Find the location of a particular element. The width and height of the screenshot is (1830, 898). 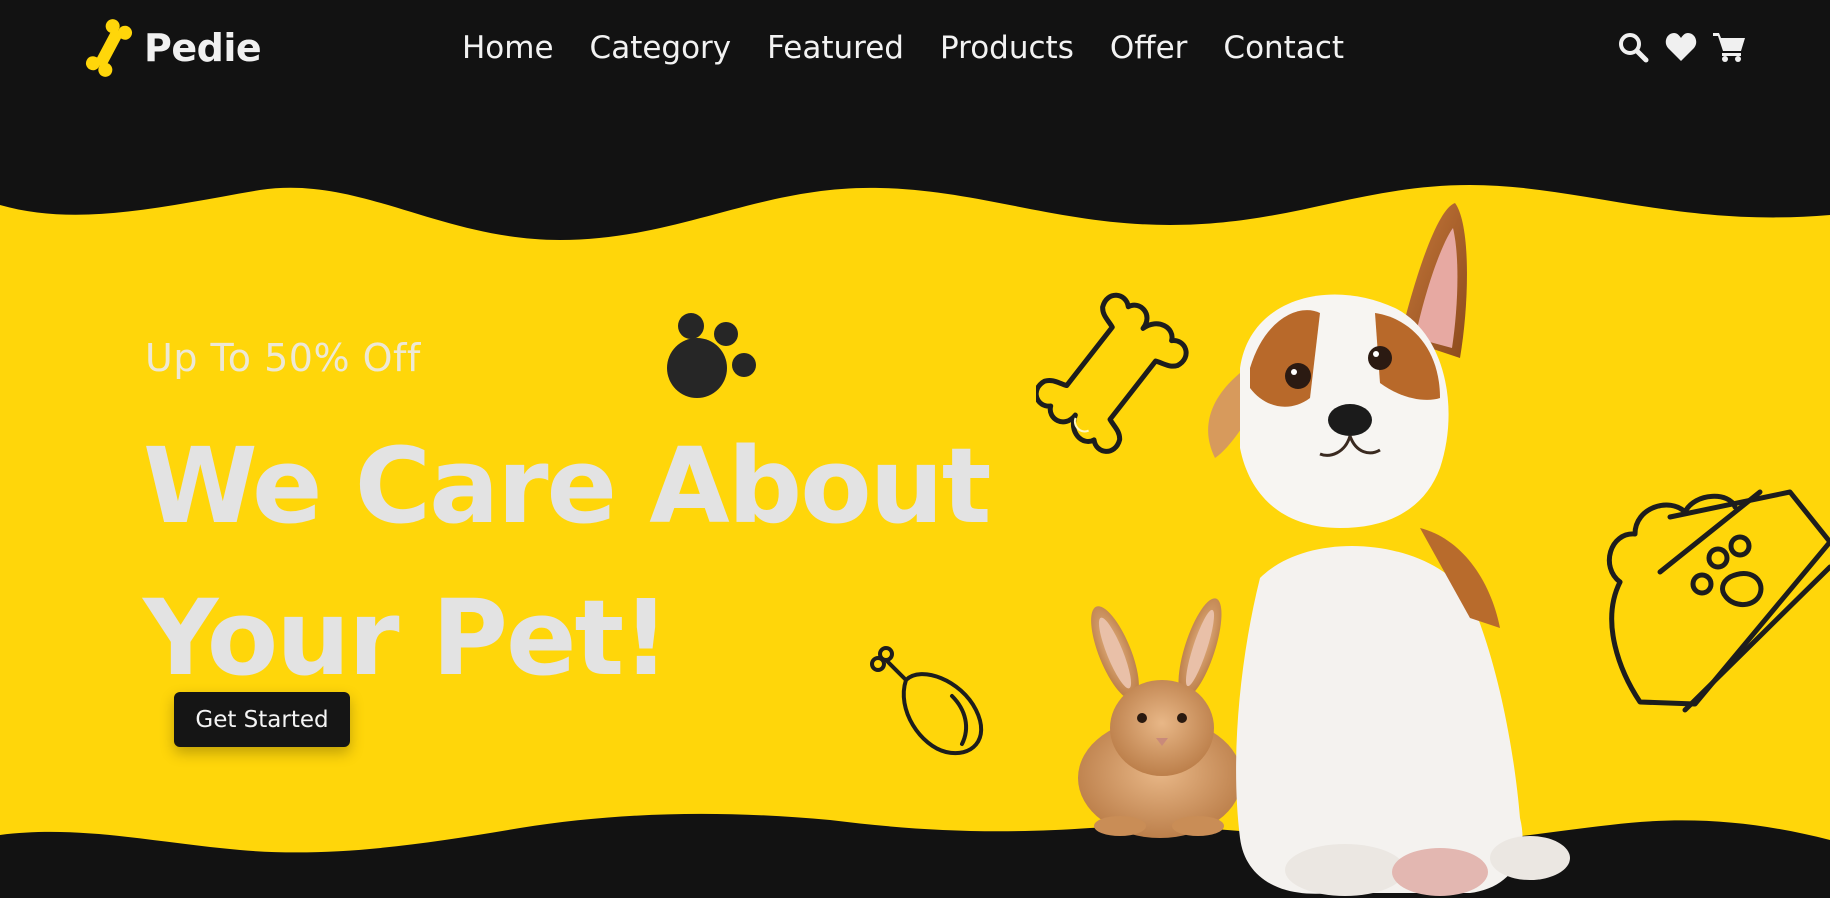

nav-products-link: Products is located at coordinates (1007, 48).